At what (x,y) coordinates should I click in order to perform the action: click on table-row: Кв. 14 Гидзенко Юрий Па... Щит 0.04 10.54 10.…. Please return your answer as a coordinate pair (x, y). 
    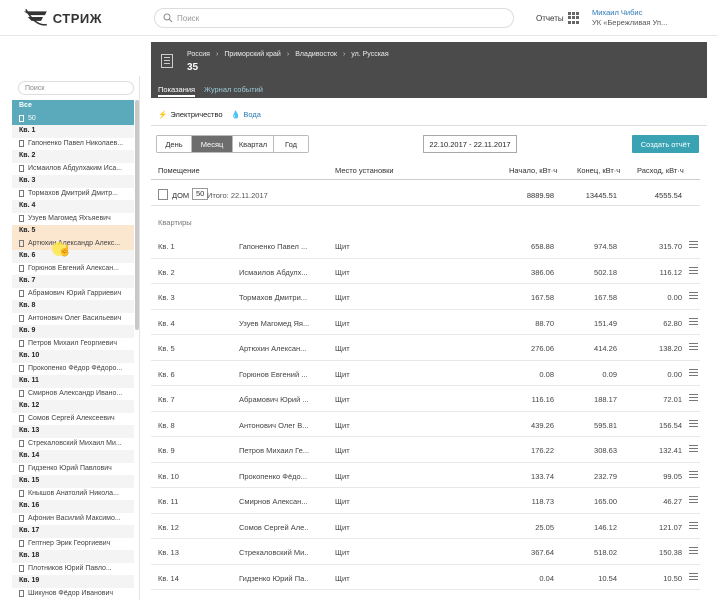
    Looking at the image, I should click on (425, 577).